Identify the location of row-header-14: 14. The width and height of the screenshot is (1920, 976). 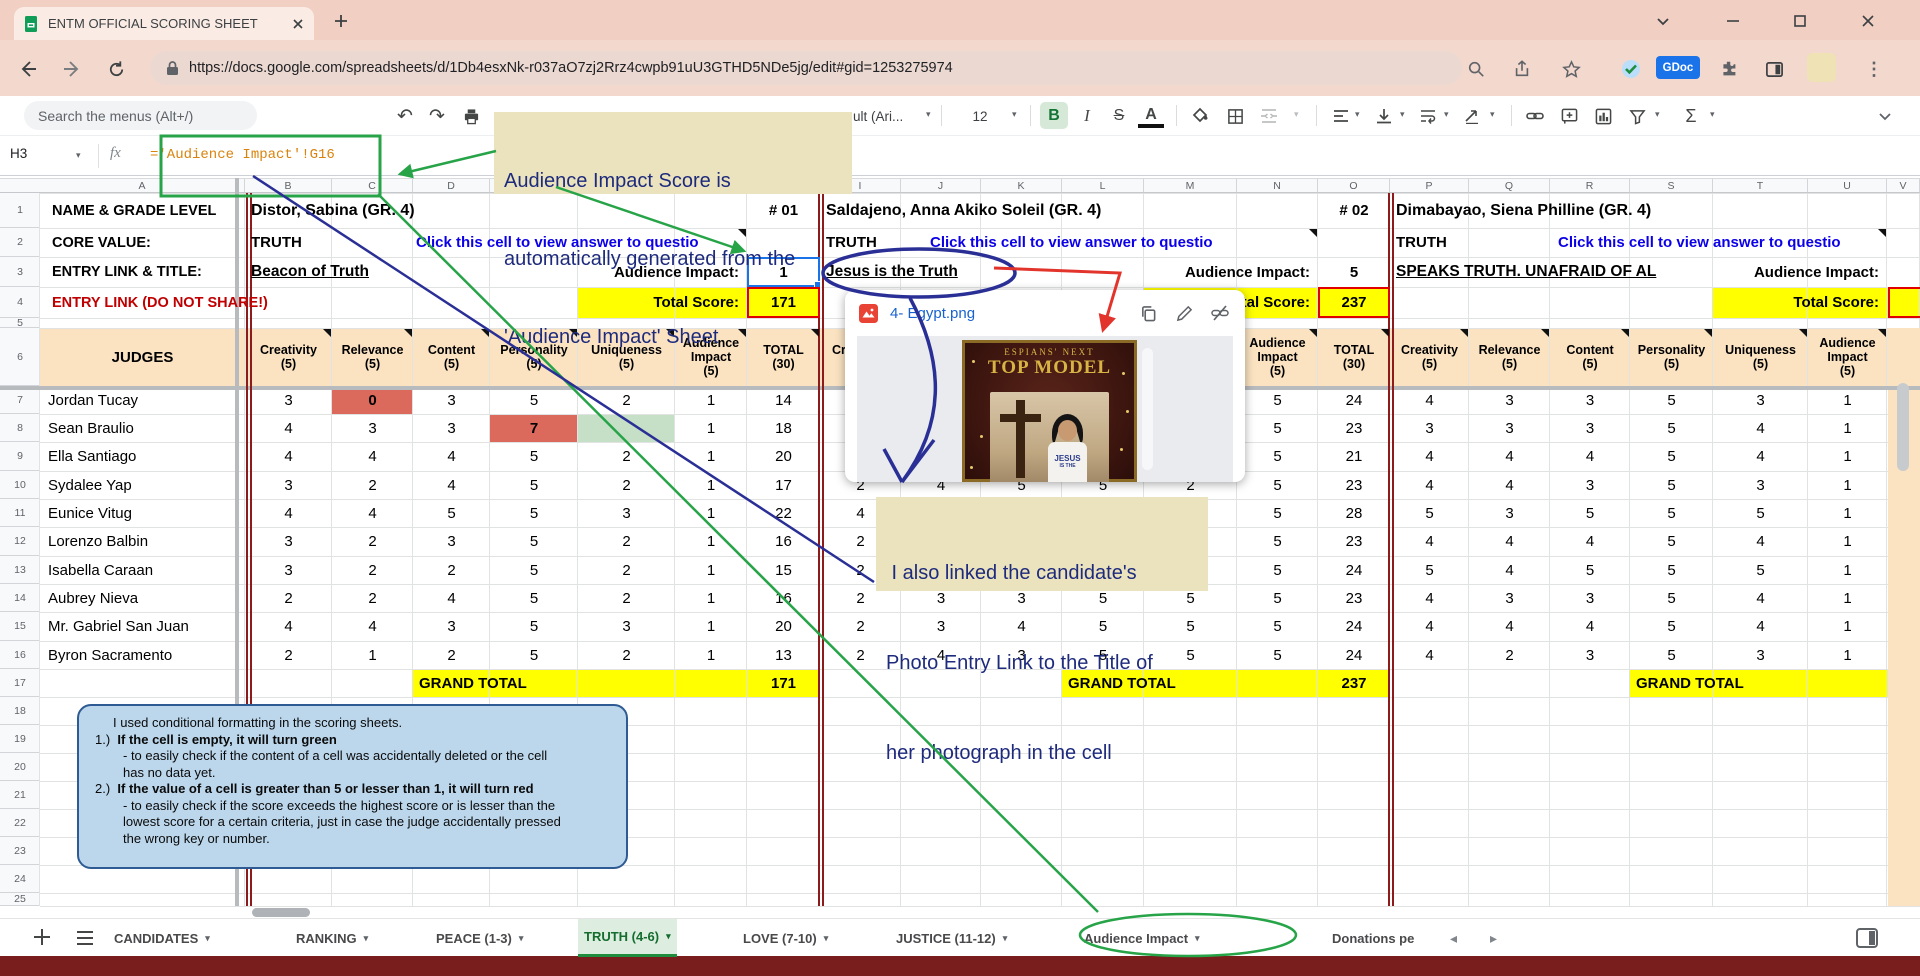
(20, 598).